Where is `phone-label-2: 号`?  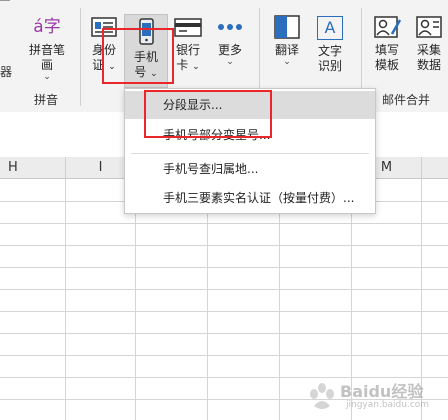 phone-label-2: 号 is located at coordinates (140, 72).